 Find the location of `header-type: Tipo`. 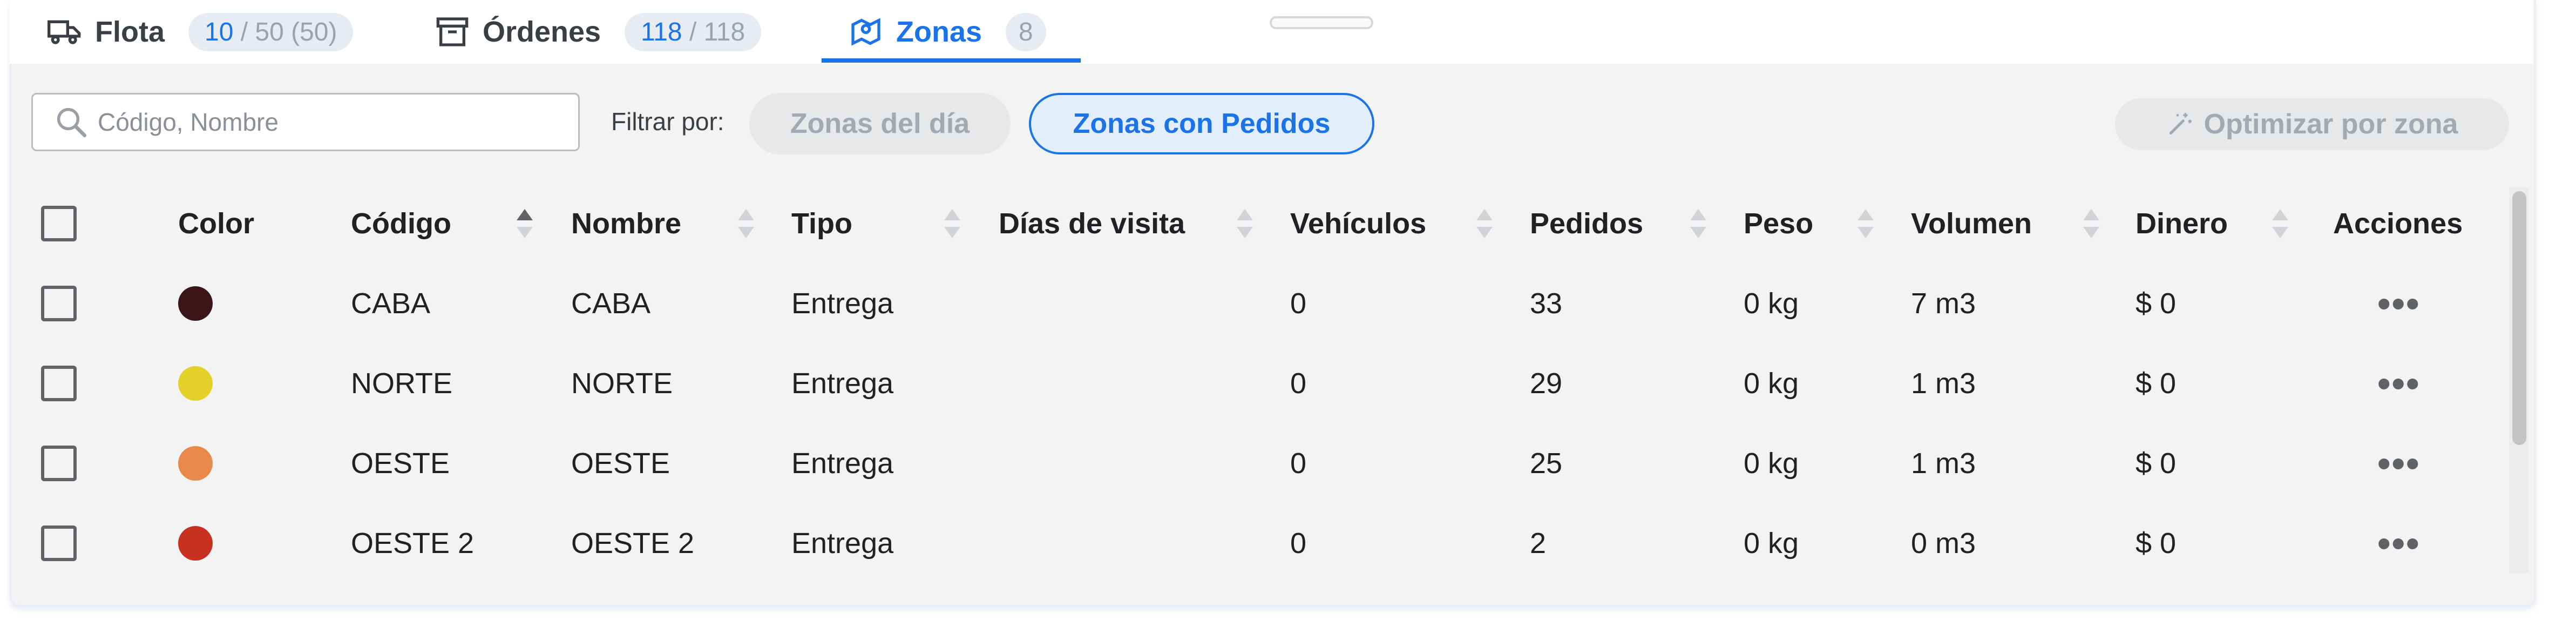

header-type: Tipo is located at coordinates (821, 224).